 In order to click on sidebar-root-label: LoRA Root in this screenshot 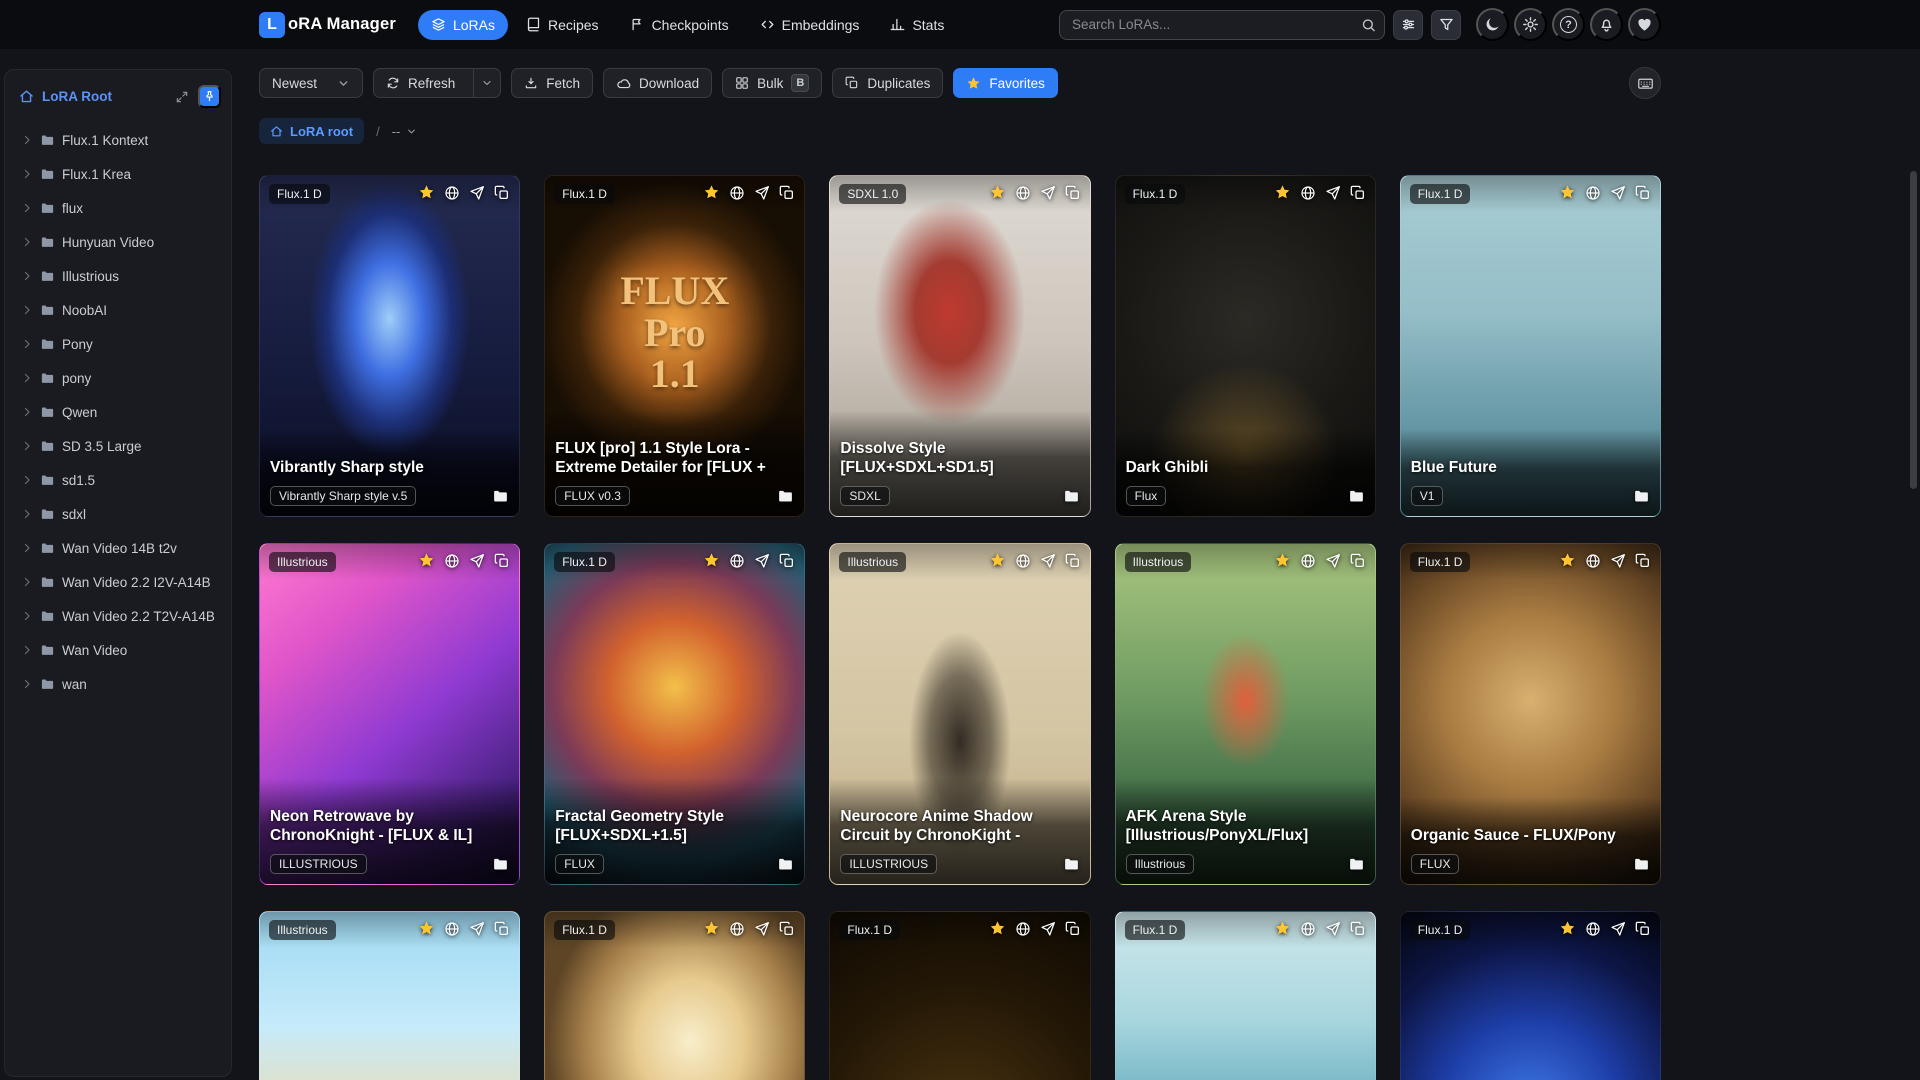, I will do `click(77, 96)`.